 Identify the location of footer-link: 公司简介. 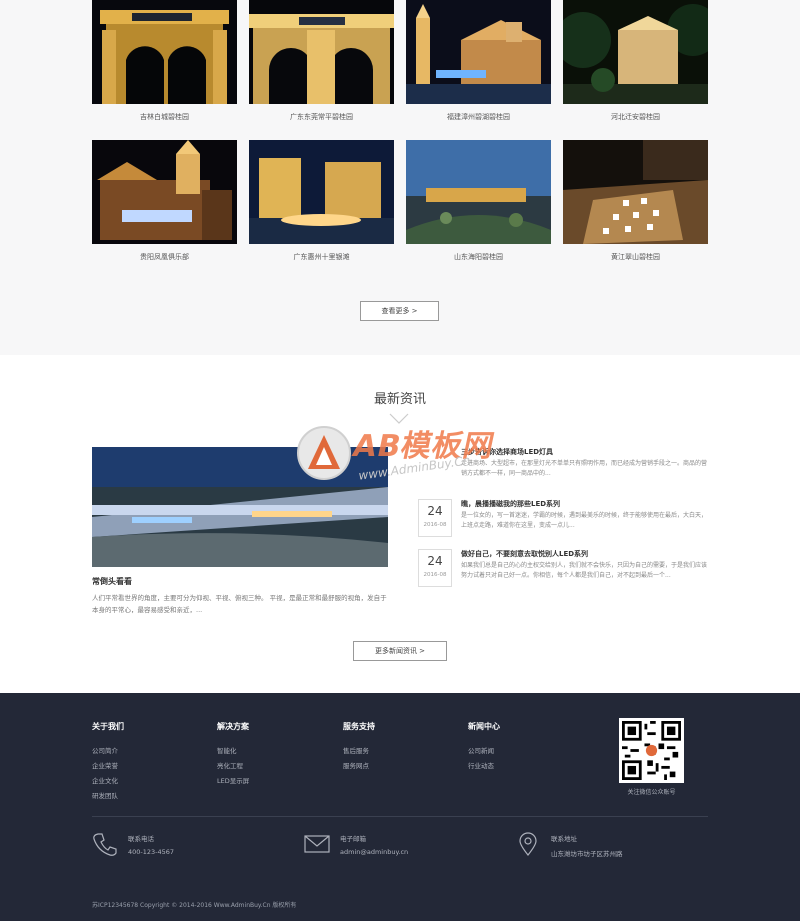
(108, 751).